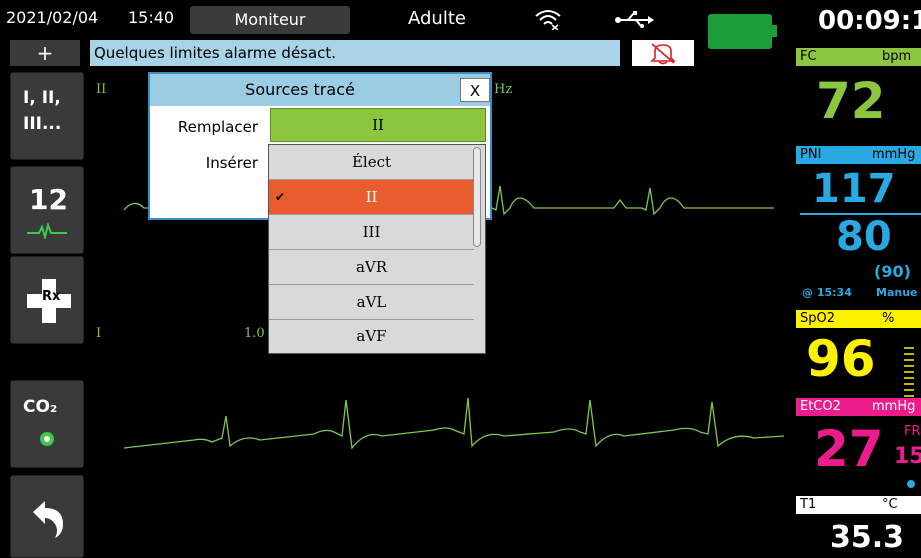 The image size is (921, 558). What do you see at coordinates (663, 53) in the screenshot?
I see `alarm-silenced-icon` at bounding box center [663, 53].